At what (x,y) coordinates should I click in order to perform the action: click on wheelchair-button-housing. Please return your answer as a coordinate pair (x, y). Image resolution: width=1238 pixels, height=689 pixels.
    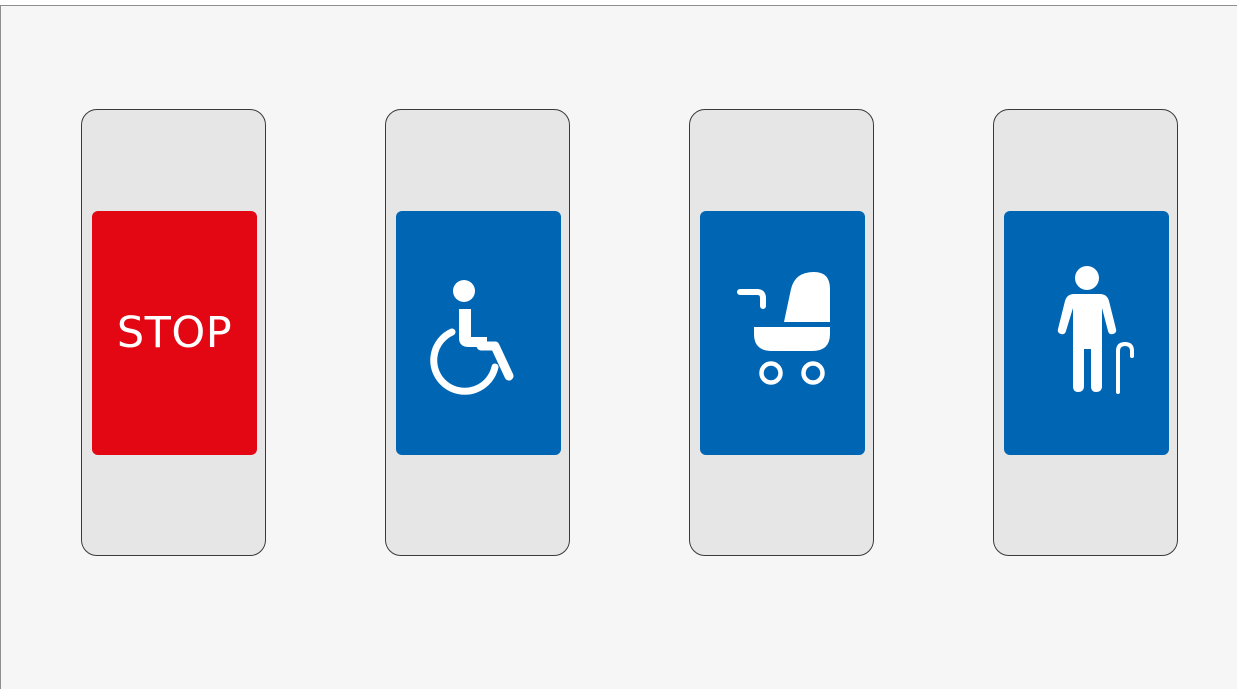
    Looking at the image, I should click on (477, 332).